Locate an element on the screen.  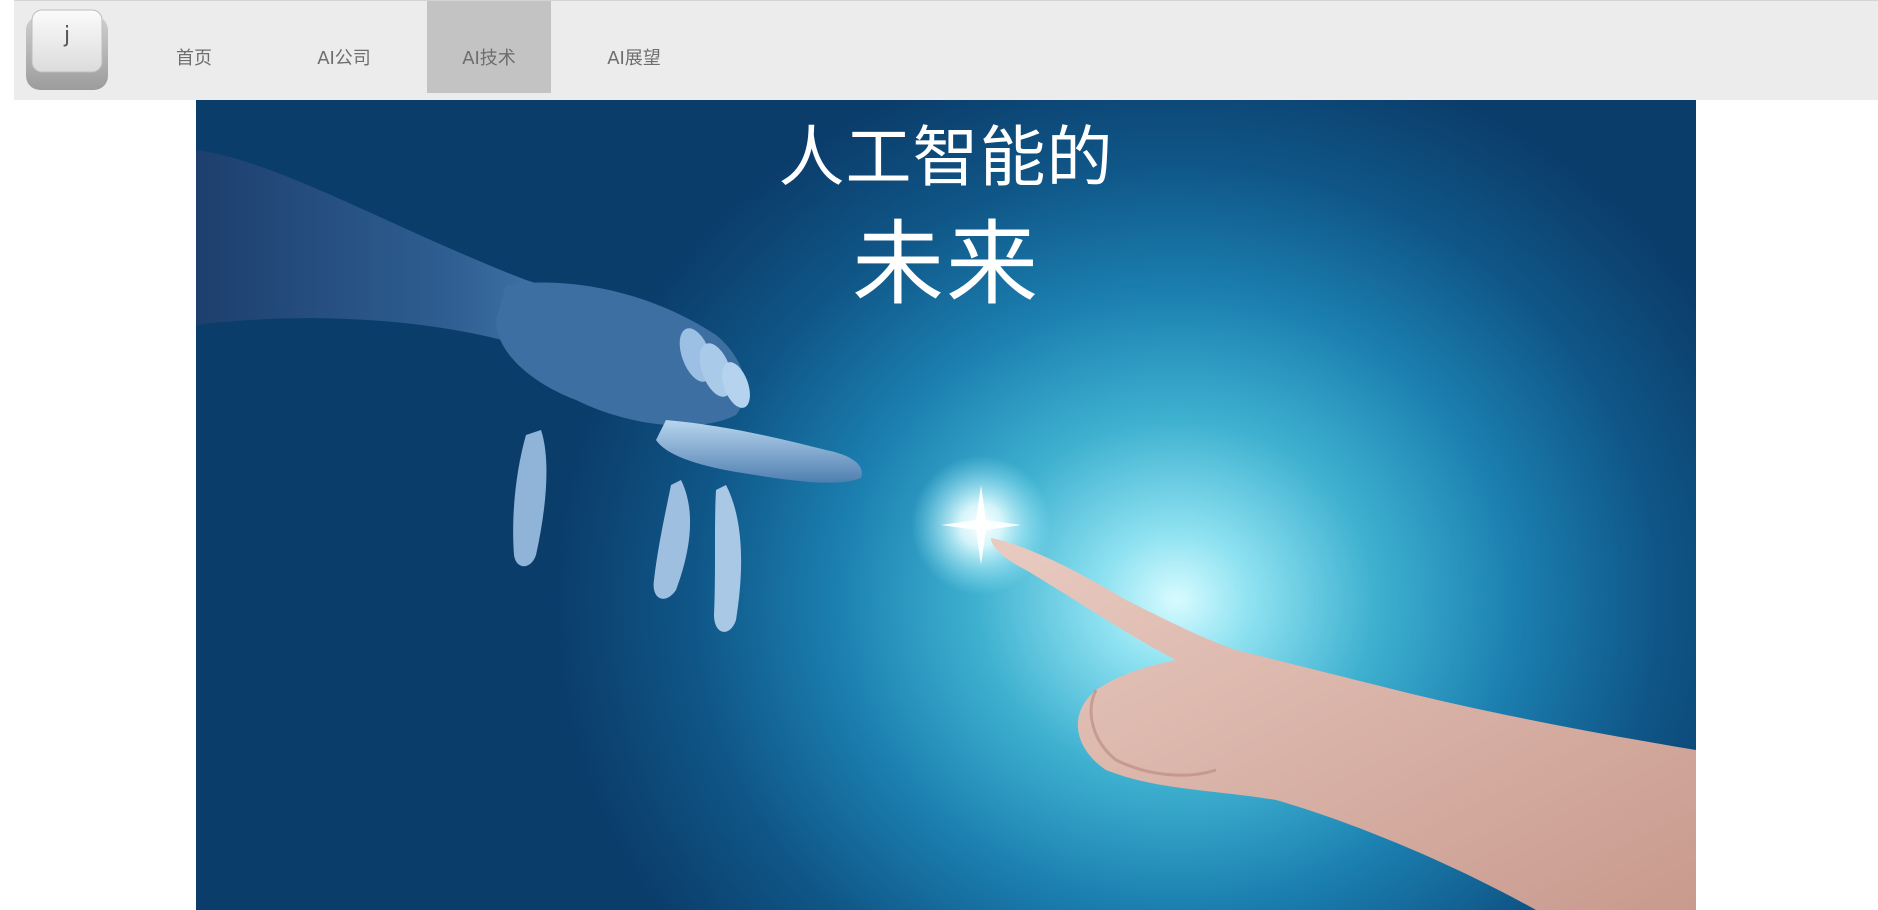
hero-title-line1: 人工智能的 is located at coordinates (946, 157).